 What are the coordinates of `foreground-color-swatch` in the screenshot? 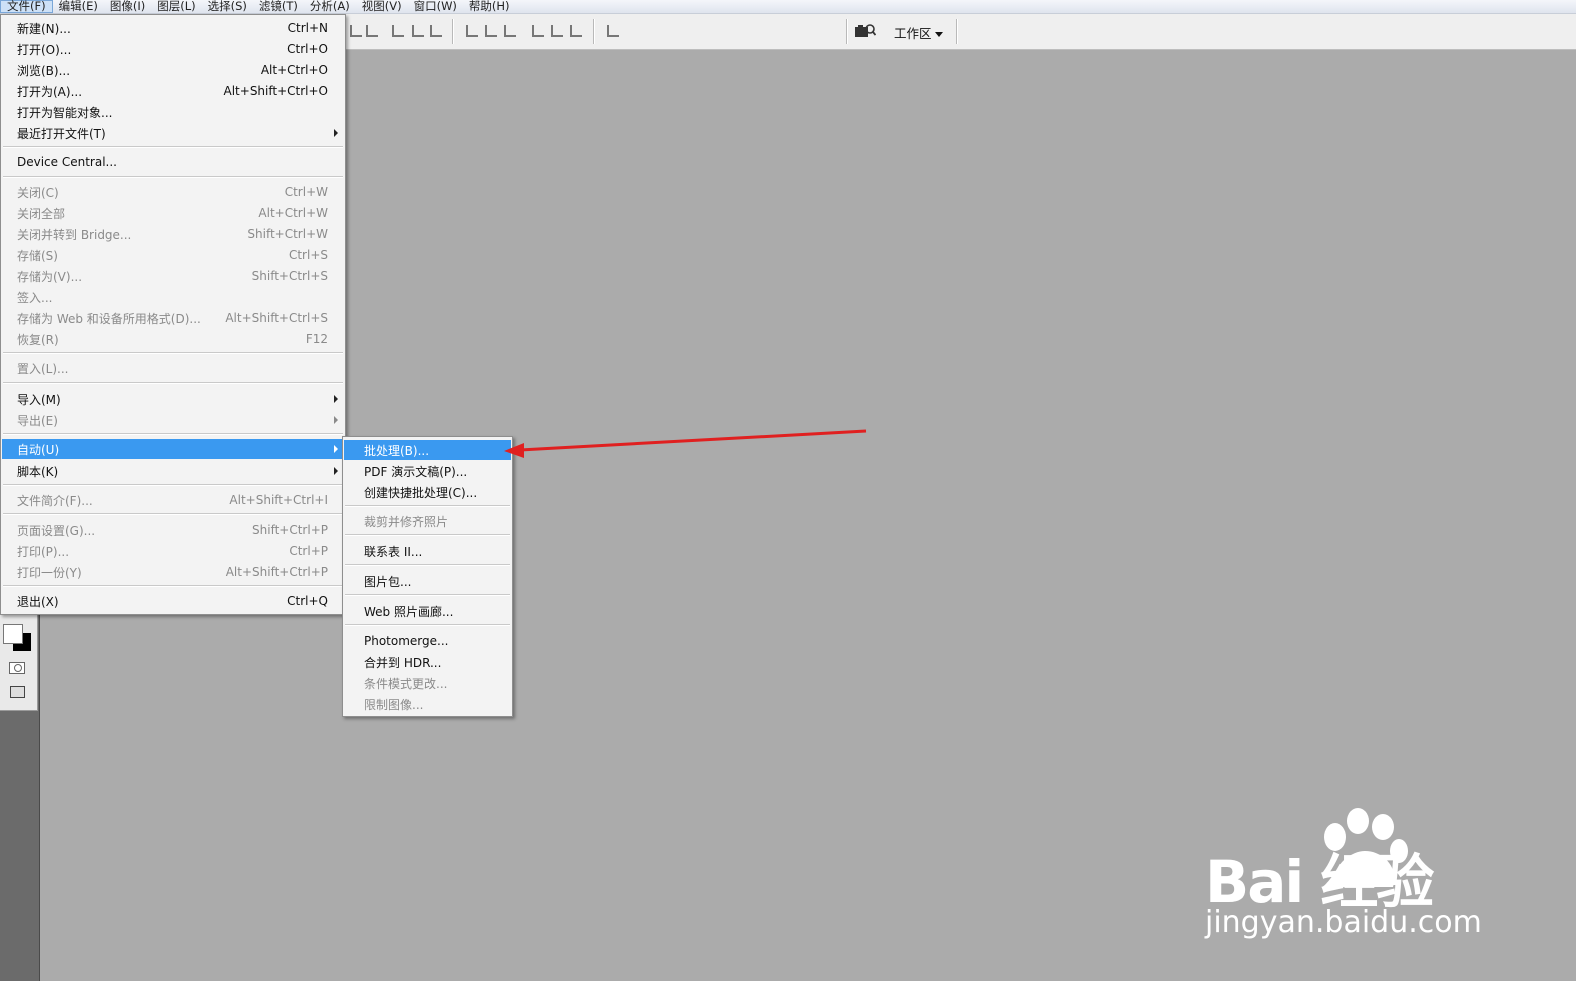 It's located at (13, 634).